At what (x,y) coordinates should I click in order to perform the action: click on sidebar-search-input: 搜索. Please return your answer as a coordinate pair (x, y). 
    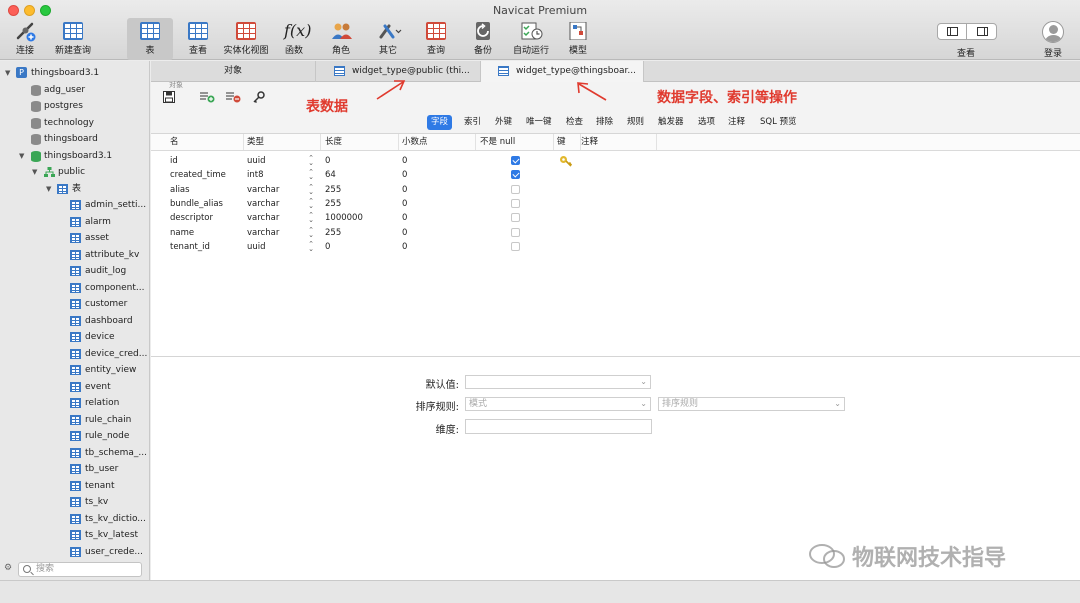
    Looking at the image, I should click on (80, 569).